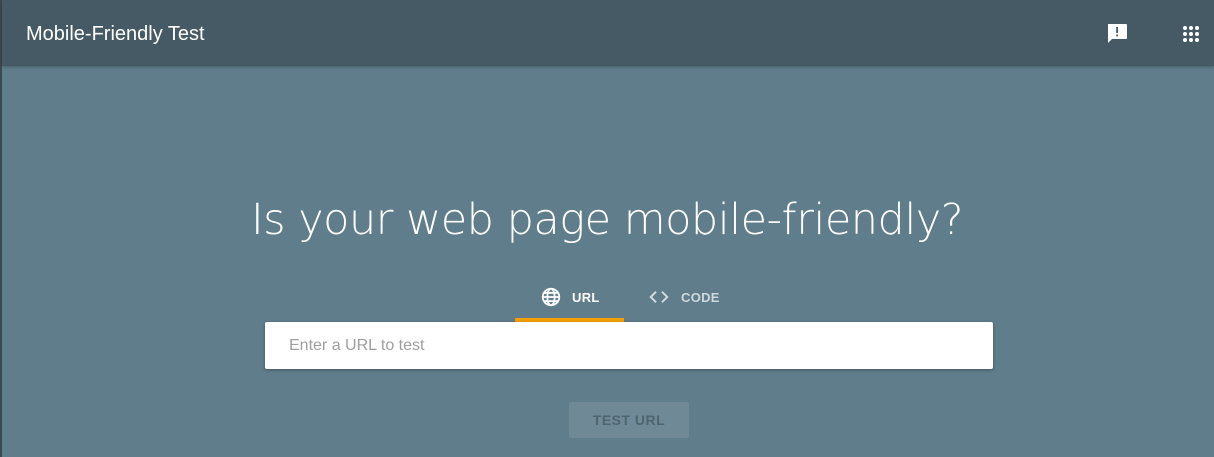 The width and height of the screenshot is (1214, 457). What do you see at coordinates (608, 33) in the screenshot?
I see `app-bar: Mobile-Friendly Test` at bounding box center [608, 33].